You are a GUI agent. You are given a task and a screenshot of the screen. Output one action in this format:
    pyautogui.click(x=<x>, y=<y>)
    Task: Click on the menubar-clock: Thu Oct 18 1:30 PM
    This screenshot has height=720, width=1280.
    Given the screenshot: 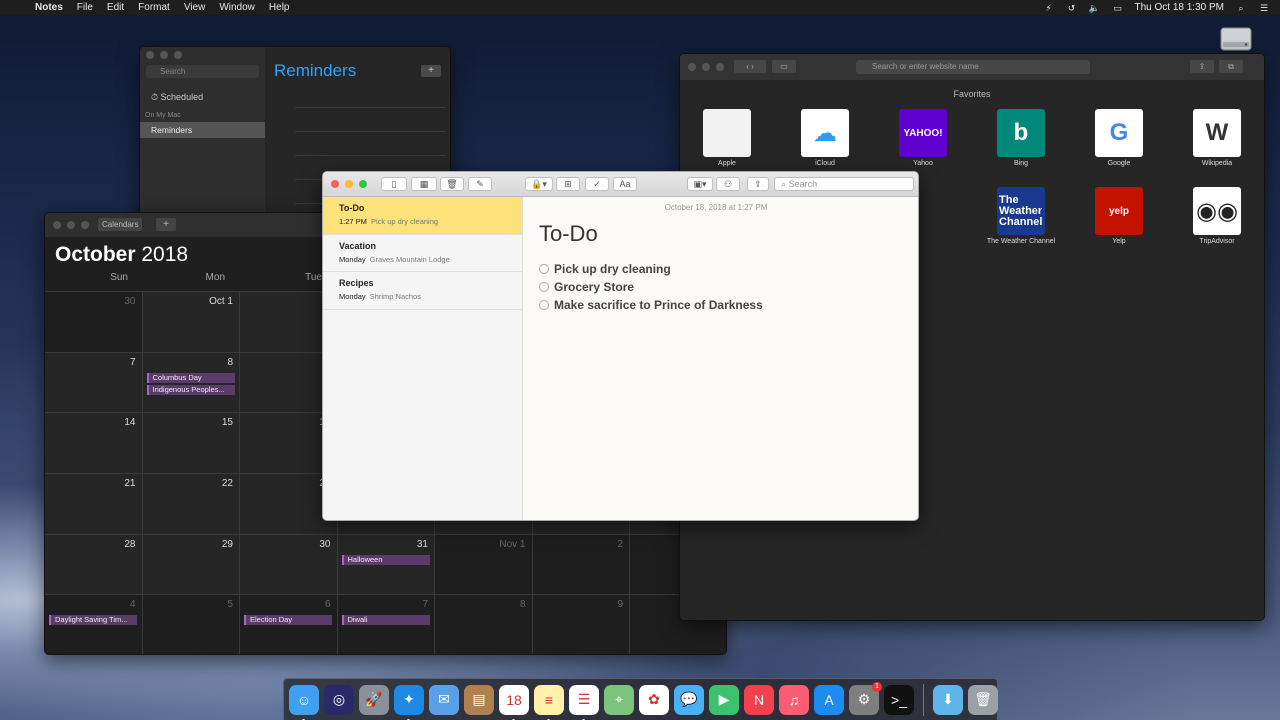 What is the action you would take?
    pyautogui.click(x=1180, y=7)
    